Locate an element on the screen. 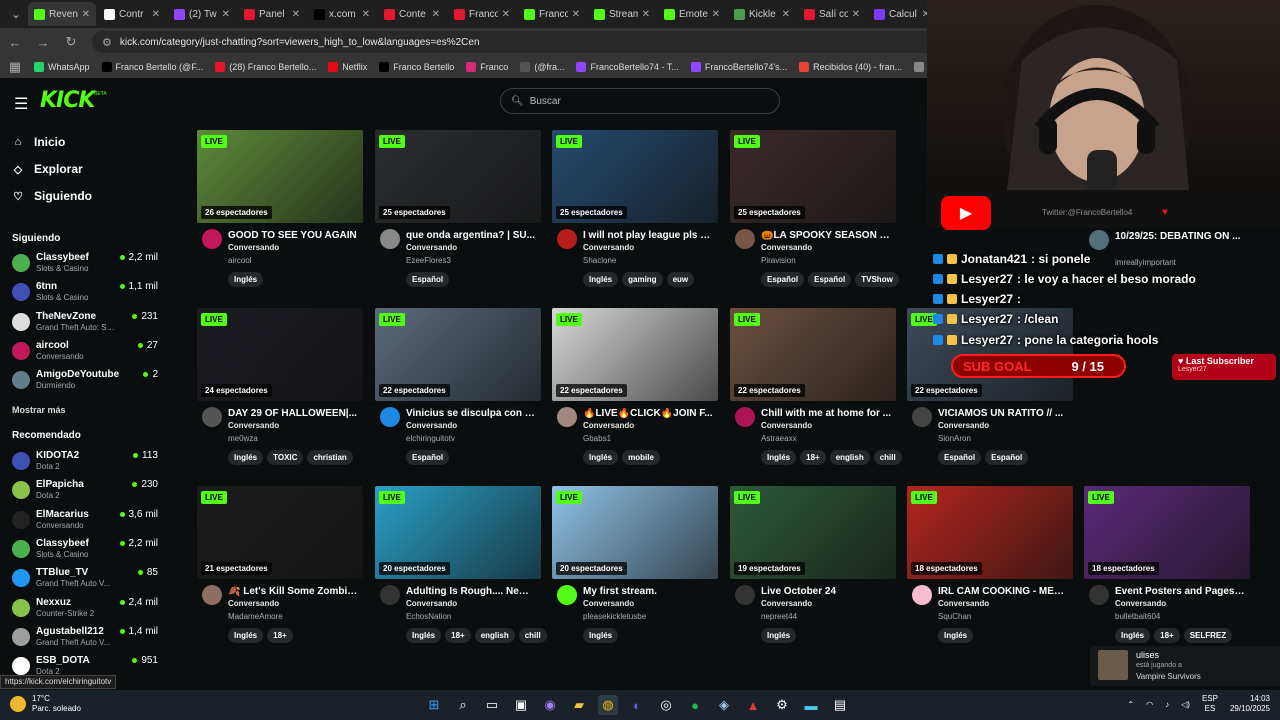  nav-explore: ◇ Explorar is located at coordinates (47, 169).